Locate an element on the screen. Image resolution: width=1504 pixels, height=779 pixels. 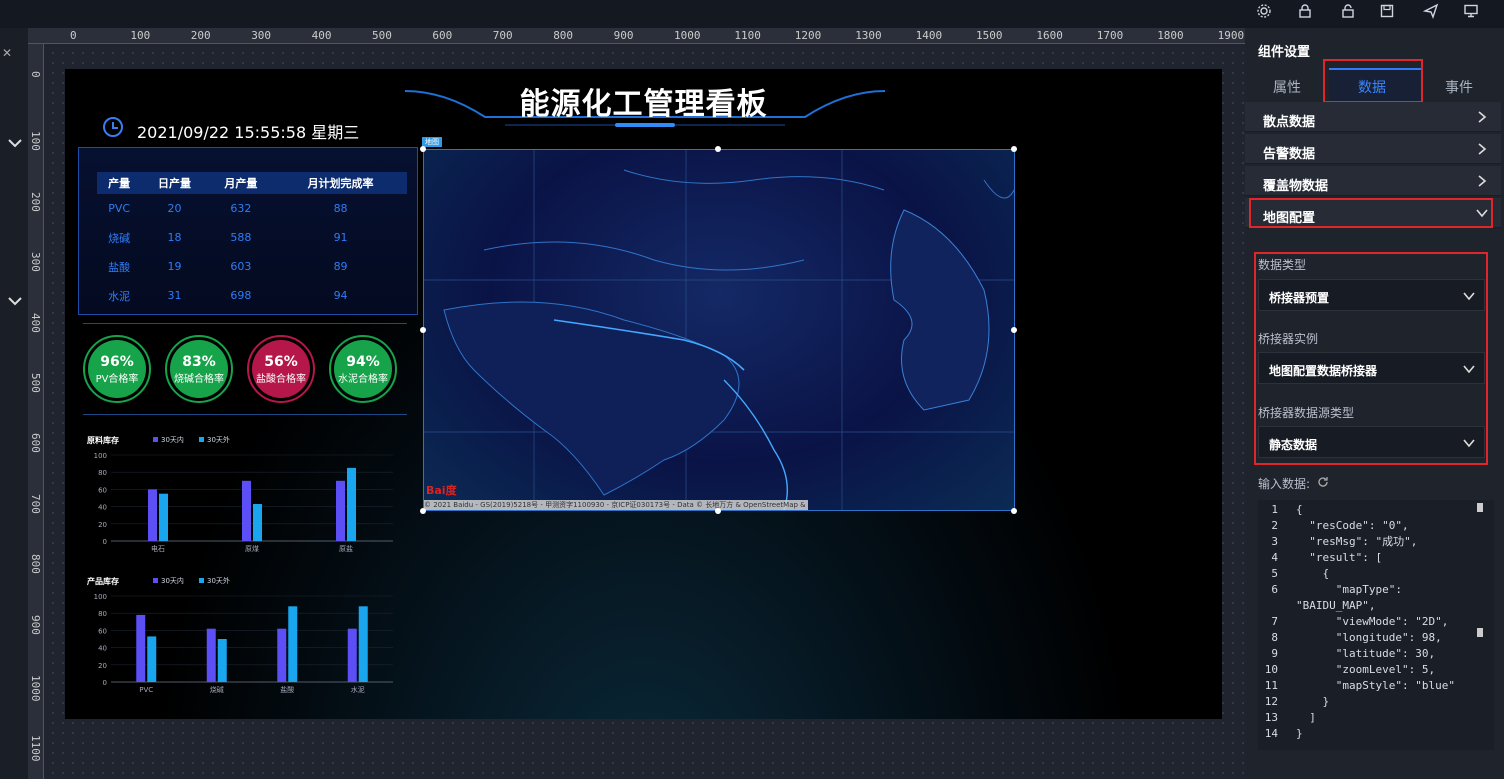
accordion-label: 覆盖物数据 is located at coordinates (1296, 186).